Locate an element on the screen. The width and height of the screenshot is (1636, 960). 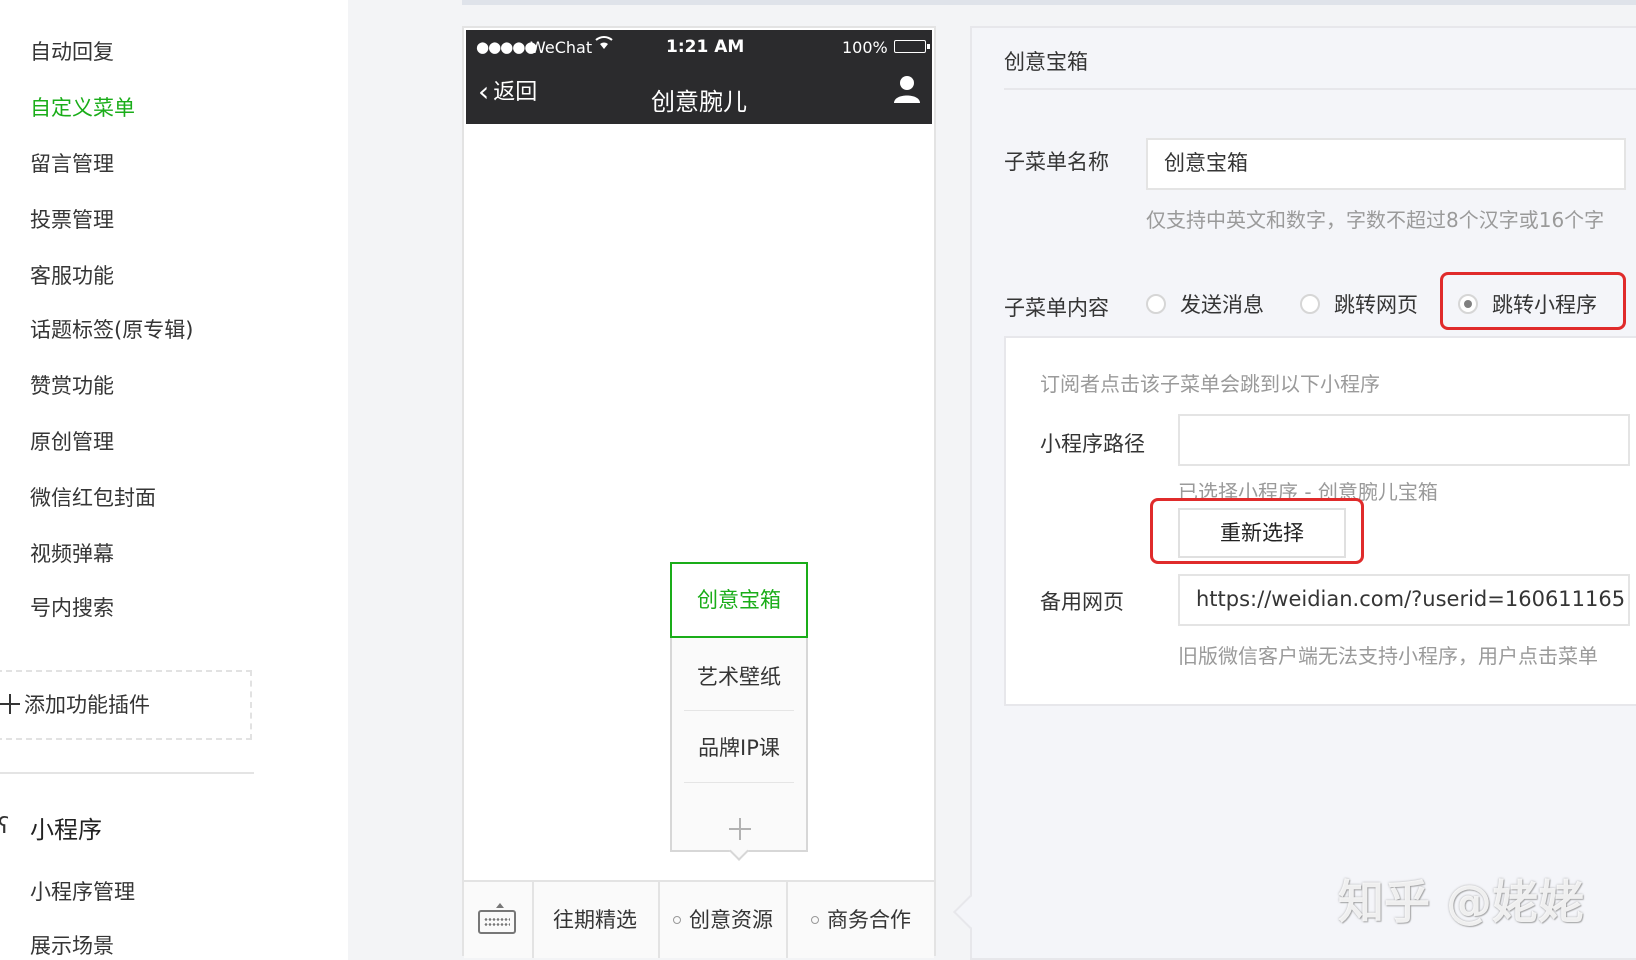
backup-label: 备用网页 is located at coordinates (1082, 602).